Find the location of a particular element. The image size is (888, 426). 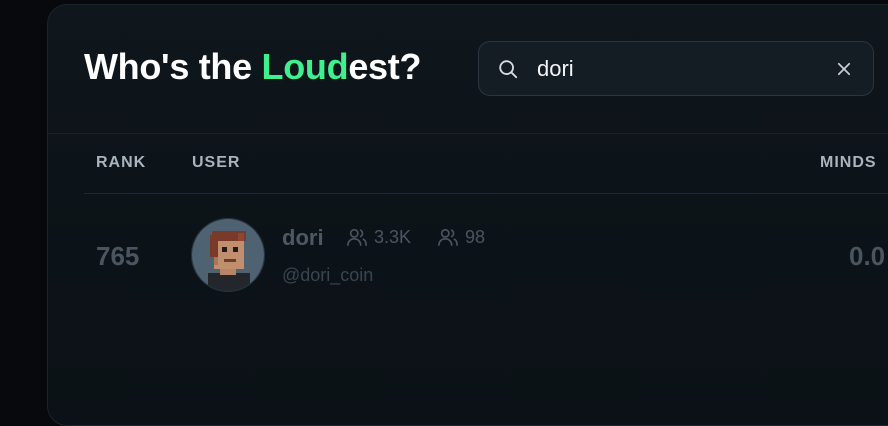

title-suffix: est? is located at coordinates (385, 66).